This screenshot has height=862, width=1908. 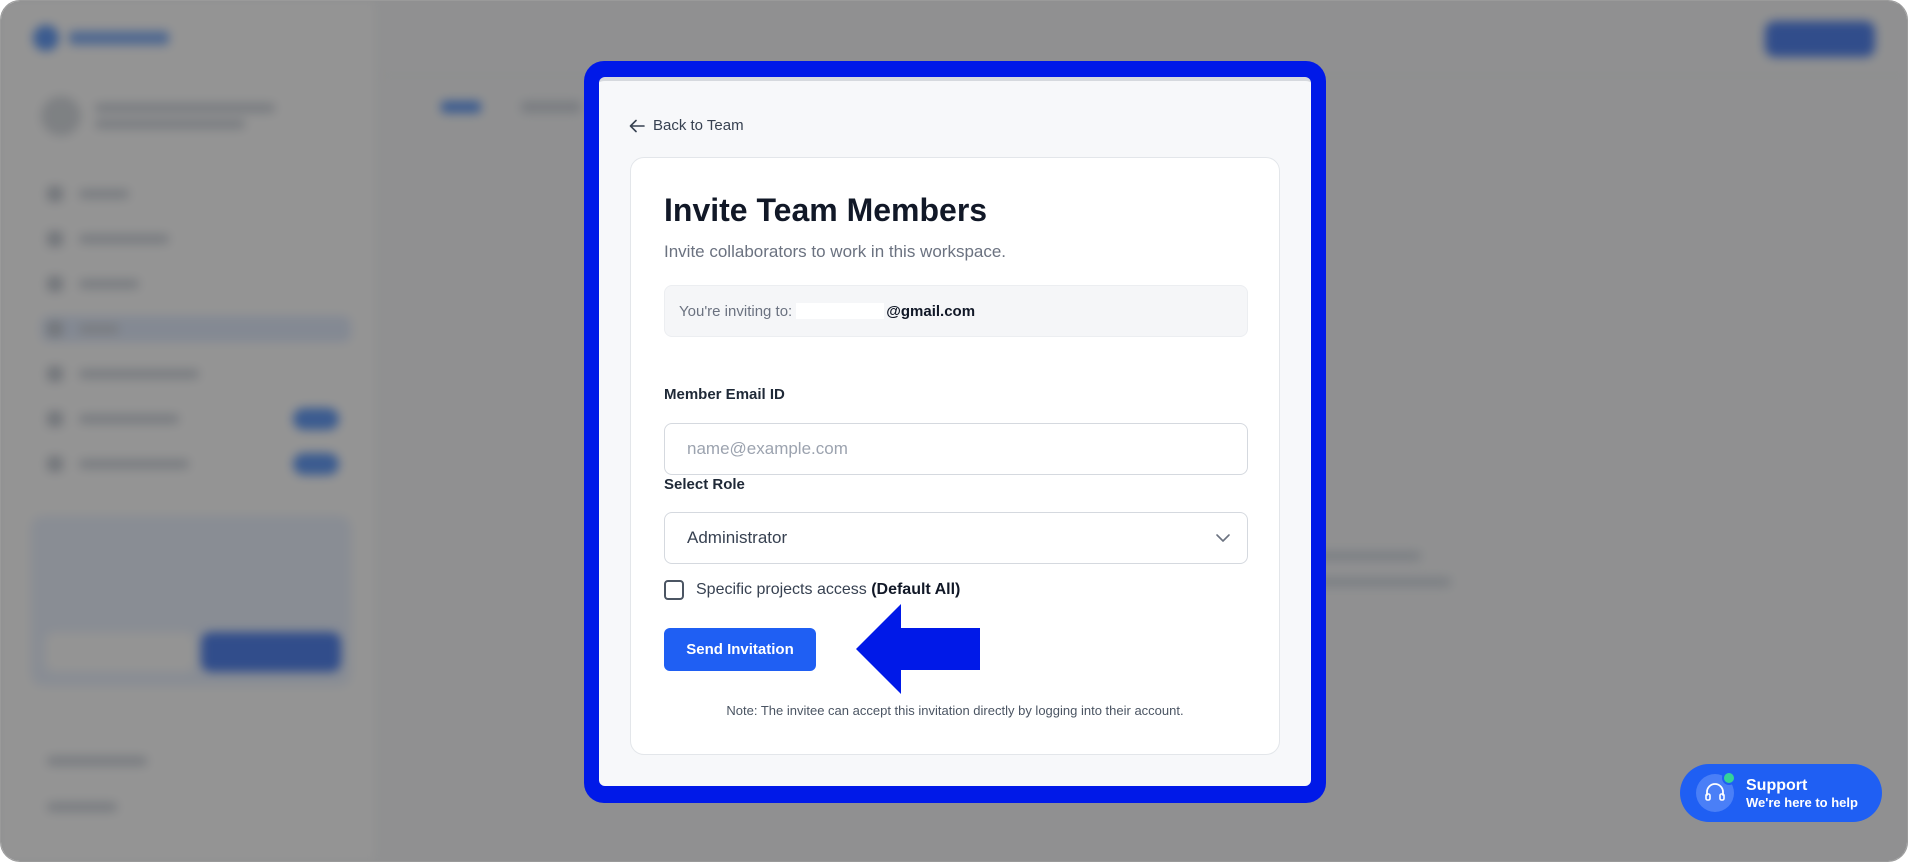 I want to click on online-status-dot, so click(x=1729, y=778).